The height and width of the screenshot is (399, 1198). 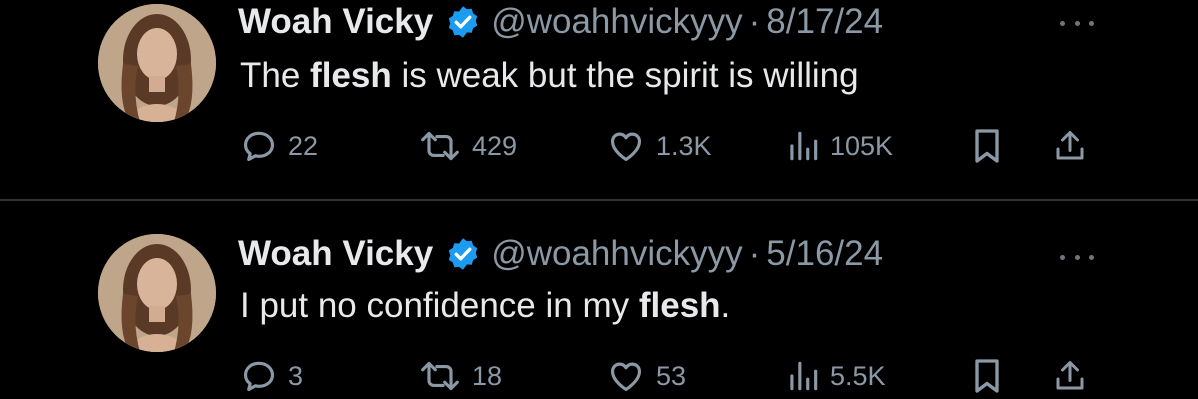 I want to click on tweet-text-part: The, so click(x=275, y=75).